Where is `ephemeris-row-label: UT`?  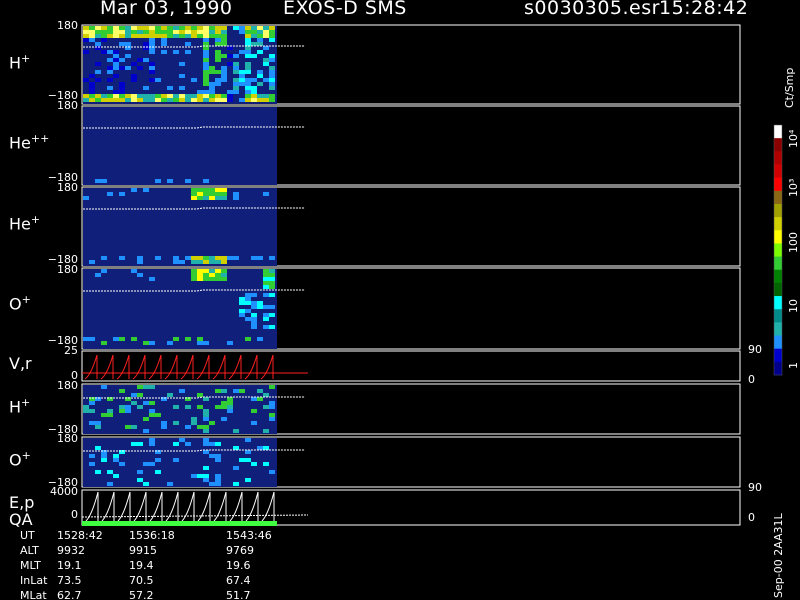
ephemeris-row-label: UT is located at coordinates (27, 535).